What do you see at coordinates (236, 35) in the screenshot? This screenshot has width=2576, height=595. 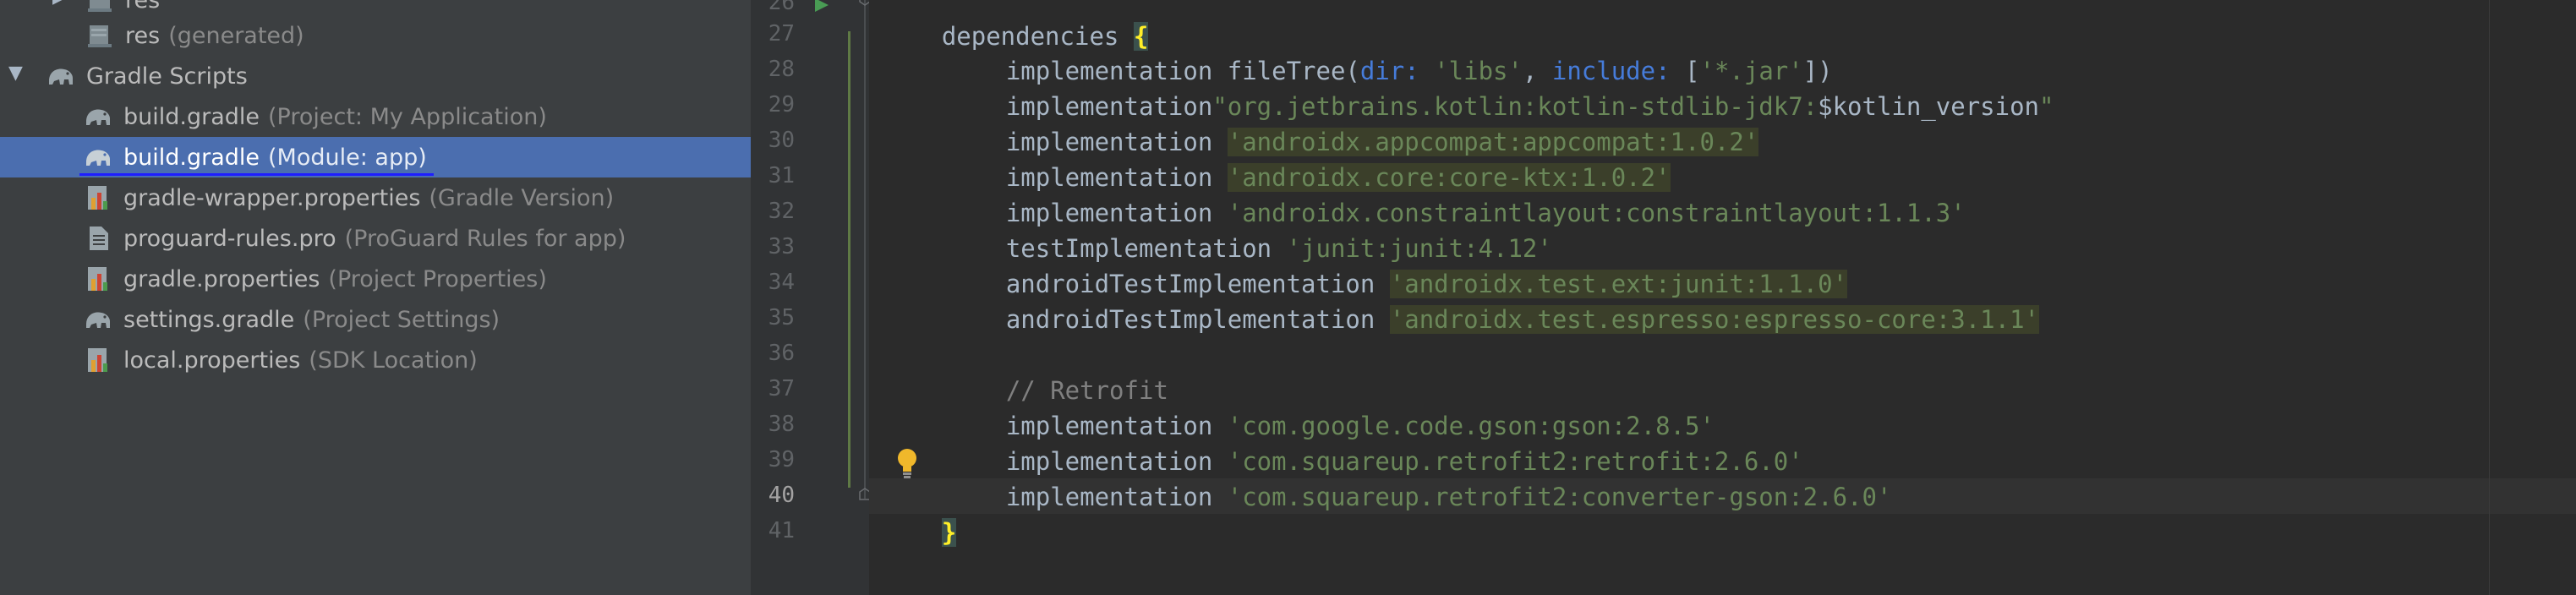 I see `tree-item-hint: (generated)` at bounding box center [236, 35].